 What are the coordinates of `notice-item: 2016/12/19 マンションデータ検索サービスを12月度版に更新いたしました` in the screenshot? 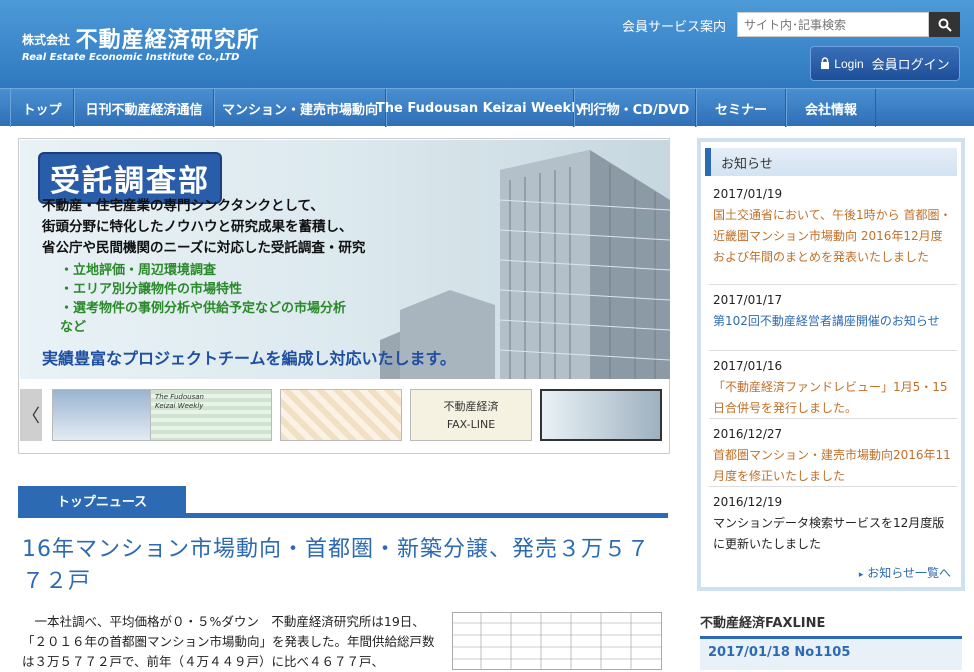 It's located at (833, 523).